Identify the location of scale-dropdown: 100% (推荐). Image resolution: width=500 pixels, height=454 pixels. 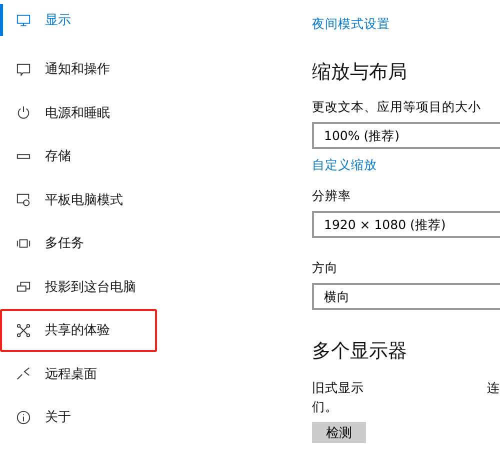
(406, 135).